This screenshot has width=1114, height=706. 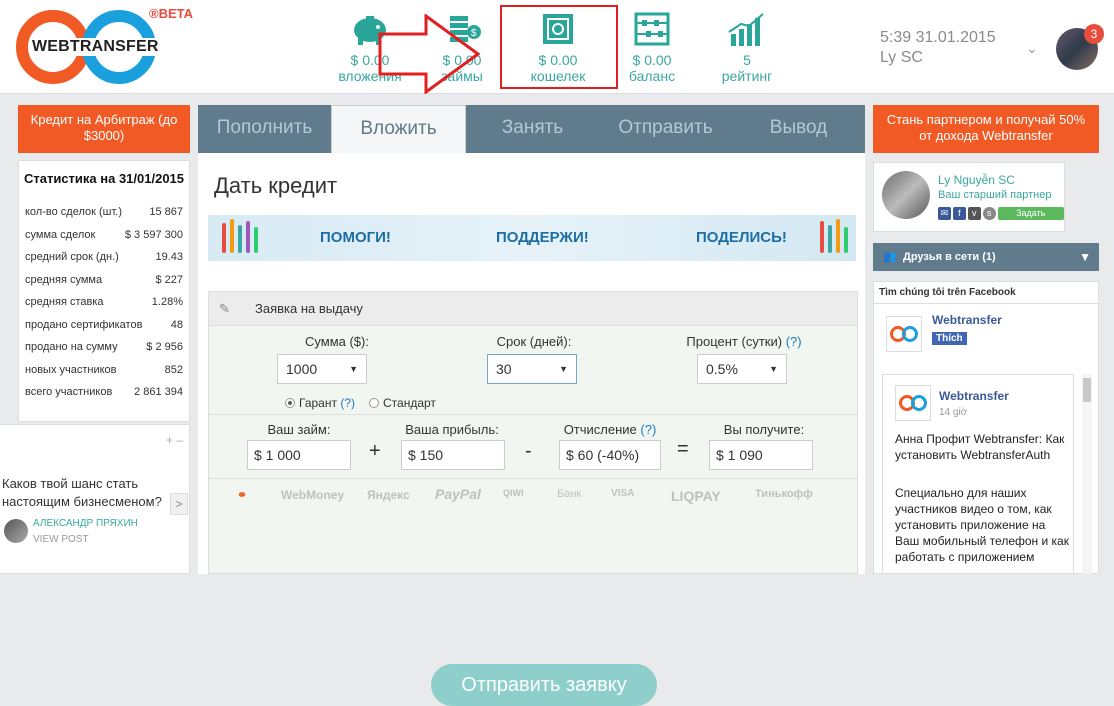 What do you see at coordinates (1087, 390) in the screenshot?
I see `scrollbar-thumb` at bounding box center [1087, 390].